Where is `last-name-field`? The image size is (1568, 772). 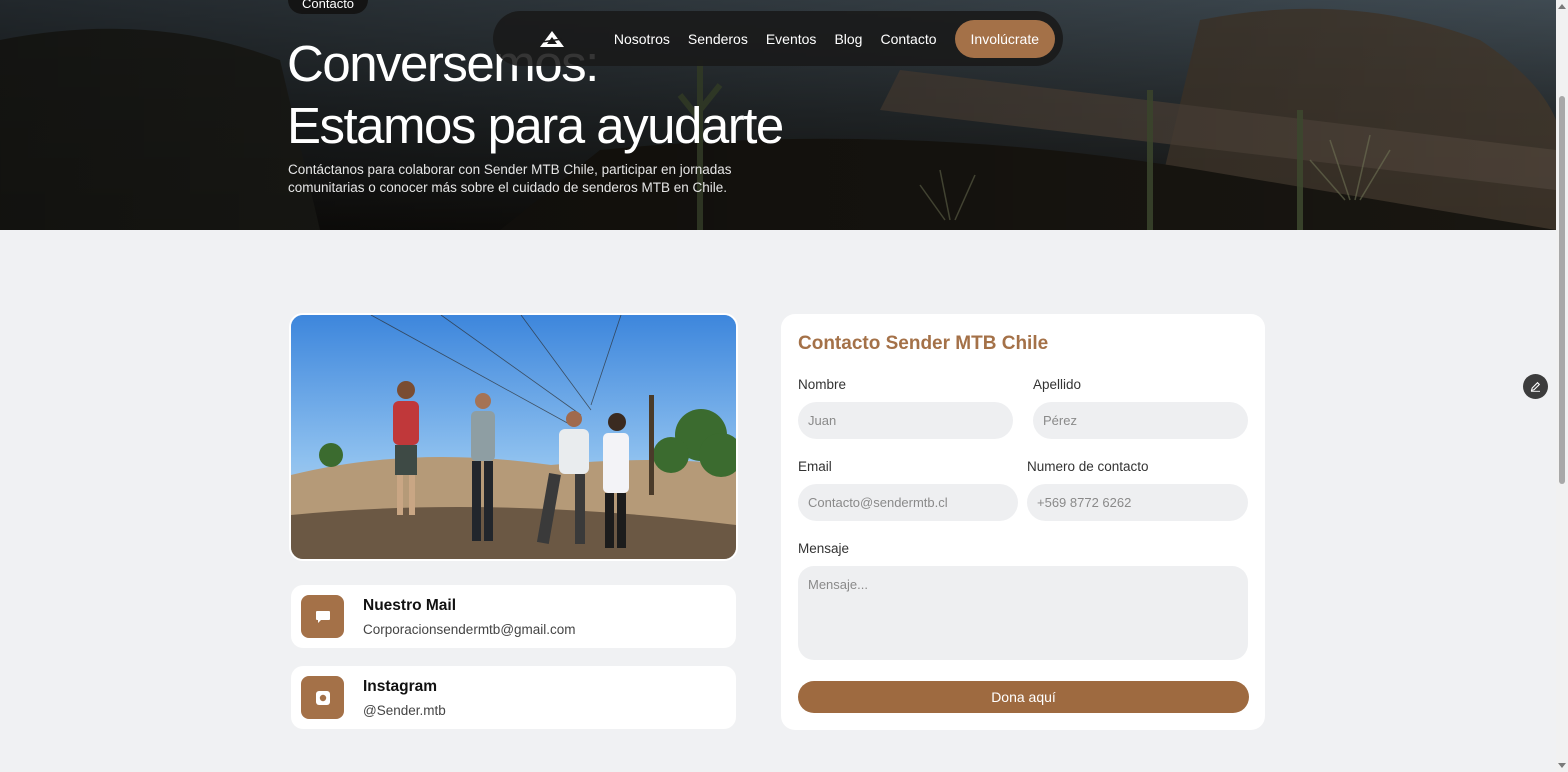
last-name-field is located at coordinates (1140, 420).